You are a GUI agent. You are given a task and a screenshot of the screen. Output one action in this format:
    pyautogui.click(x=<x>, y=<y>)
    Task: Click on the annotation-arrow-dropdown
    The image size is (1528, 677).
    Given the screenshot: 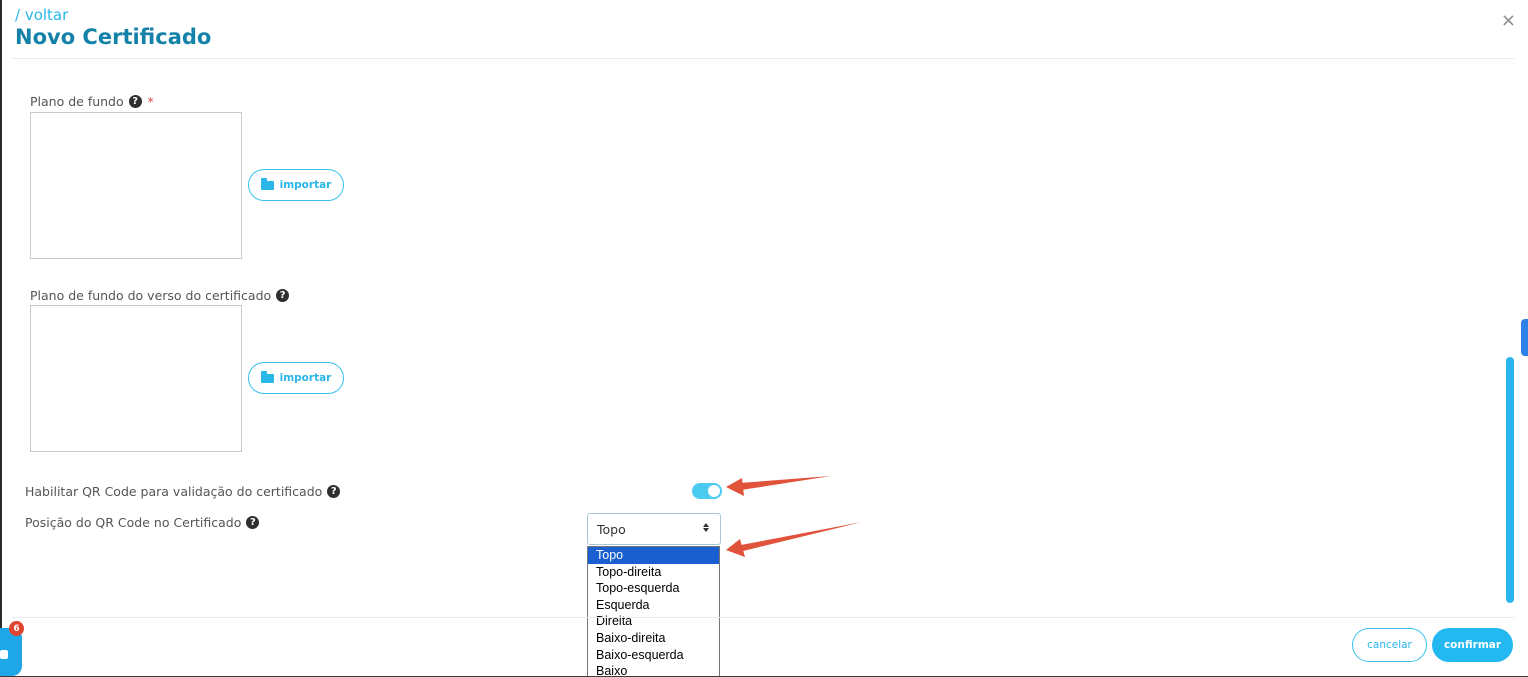 What is the action you would take?
    pyautogui.click(x=794, y=539)
    